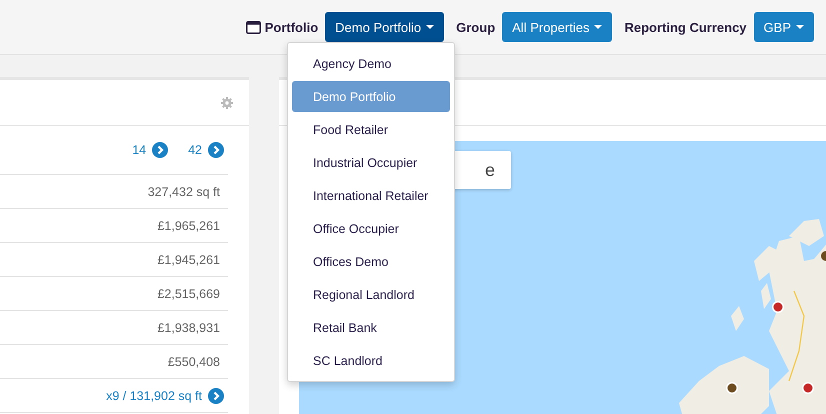 This screenshot has height=414, width=826. What do you see at coordinates (476, 27) in the screenshot?
I see `group-label: Group` at bounding box center [476, 27].